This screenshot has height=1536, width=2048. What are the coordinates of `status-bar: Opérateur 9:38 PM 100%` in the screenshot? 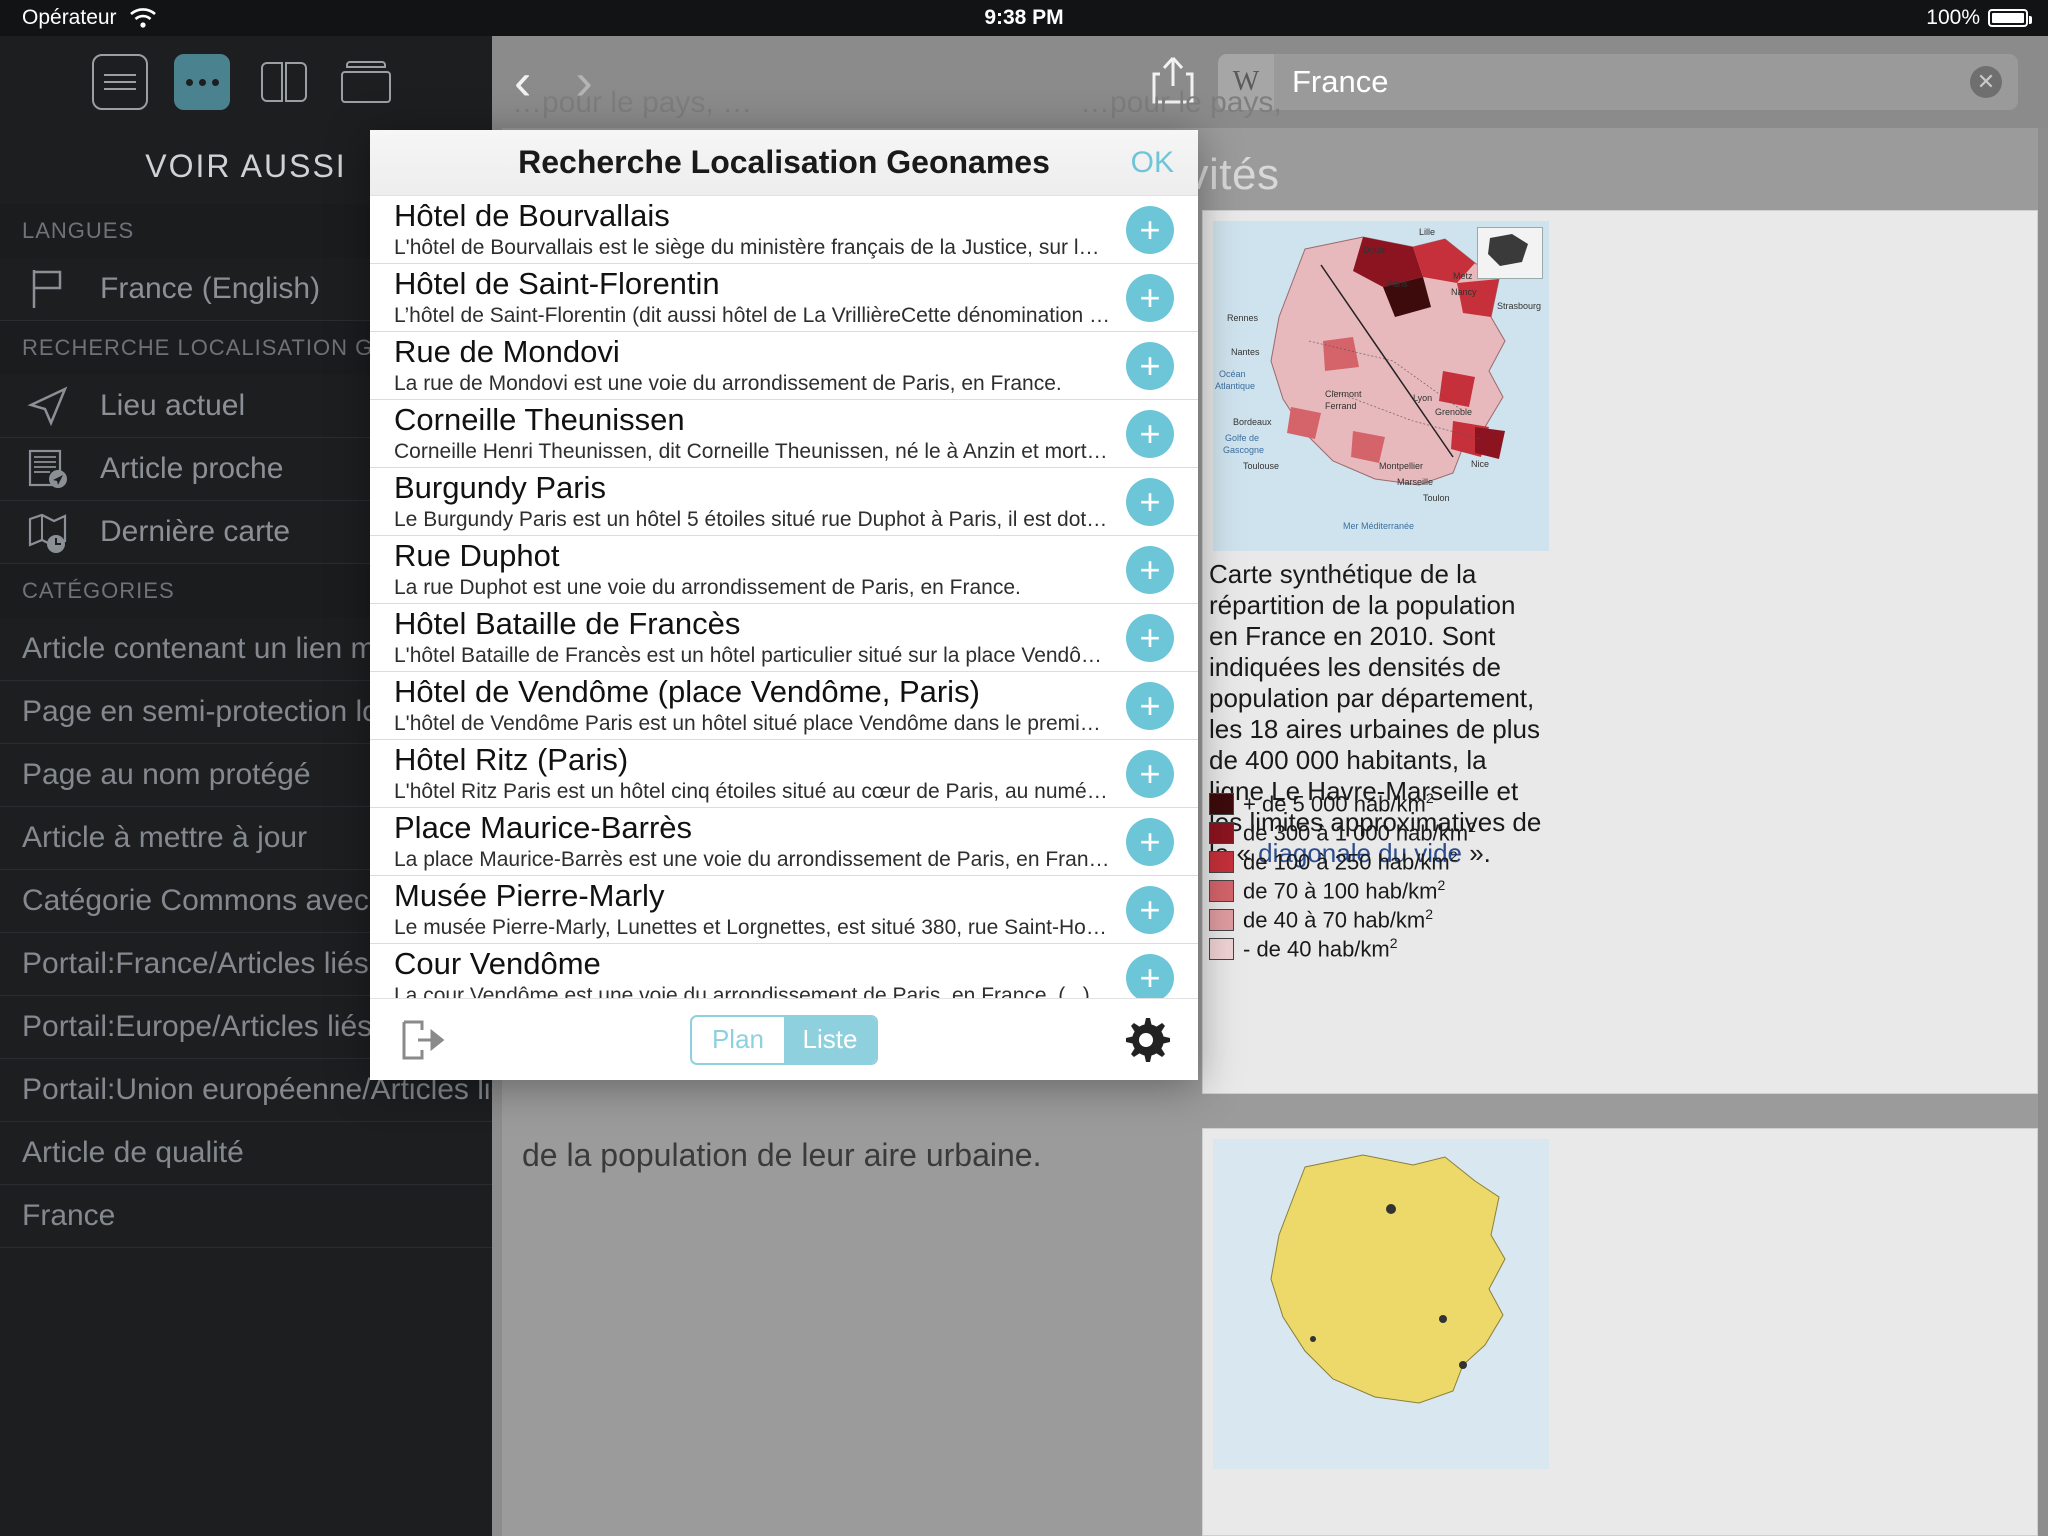 It's located at (1024, 18).